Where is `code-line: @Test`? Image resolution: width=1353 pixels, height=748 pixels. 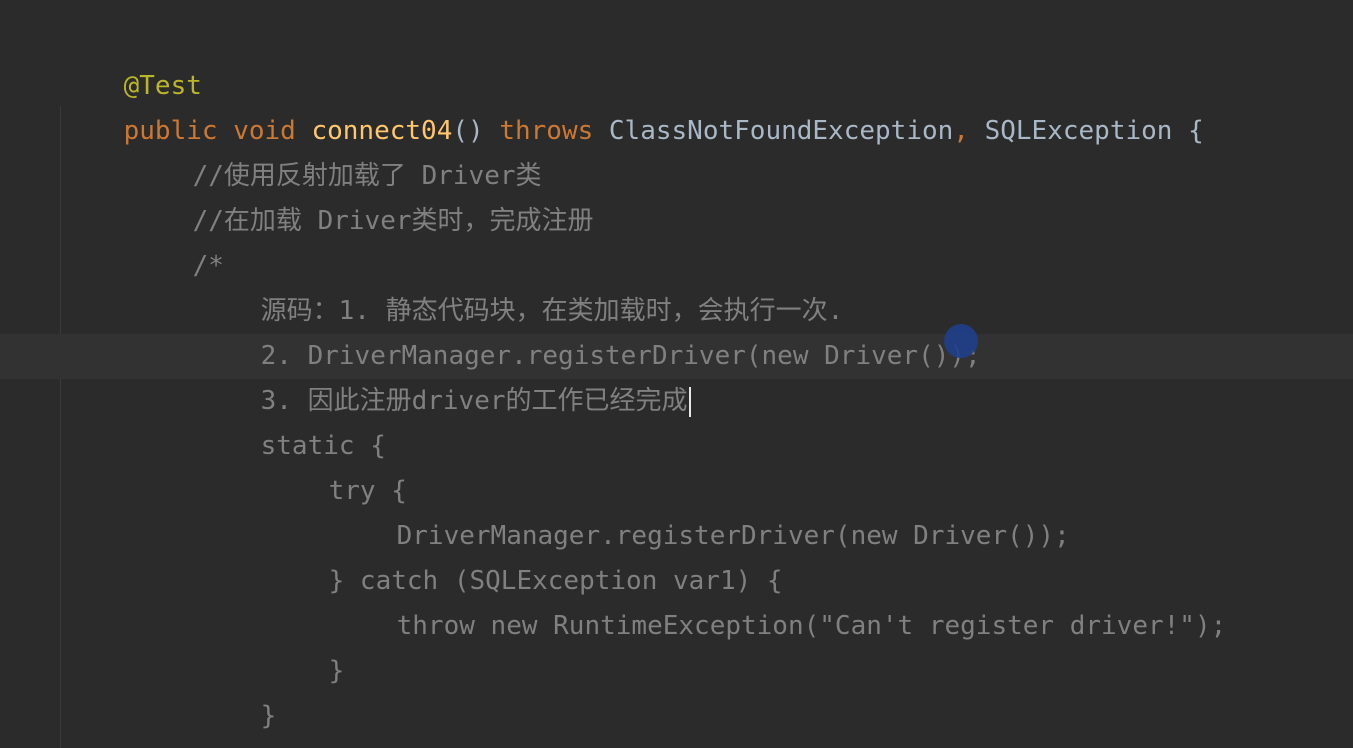 code-line: @Test is located at coordinates (131, 60).